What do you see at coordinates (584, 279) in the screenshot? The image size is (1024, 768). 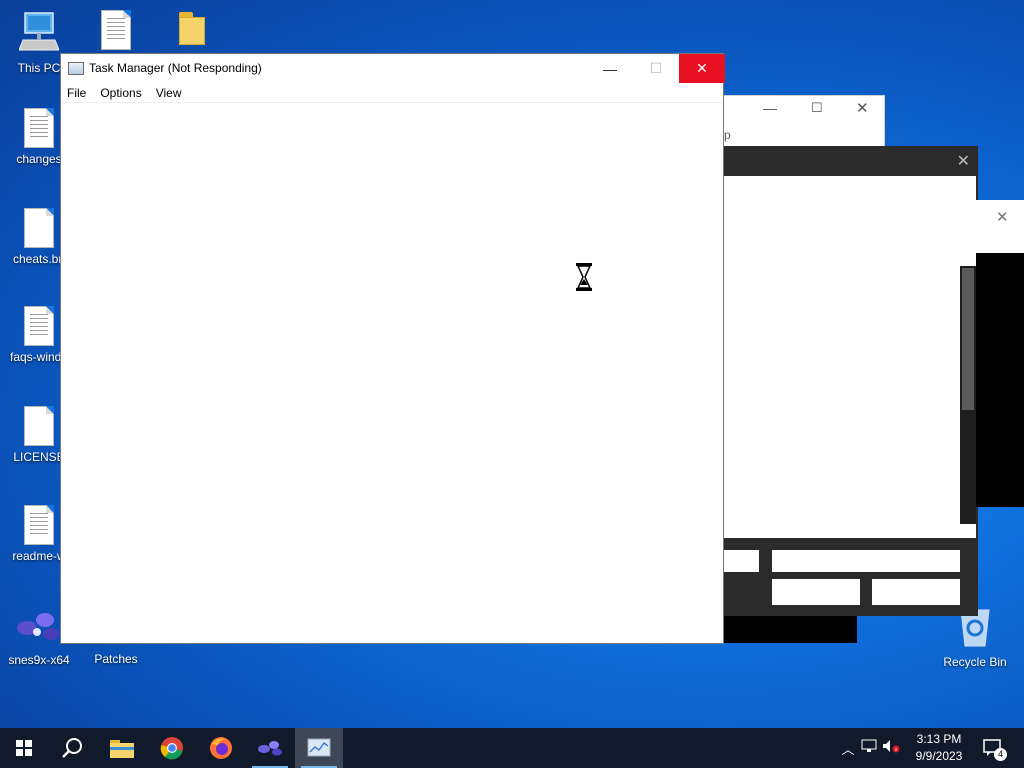 I see `hourglass-cursor-icon` at bounding box center [584, 279].